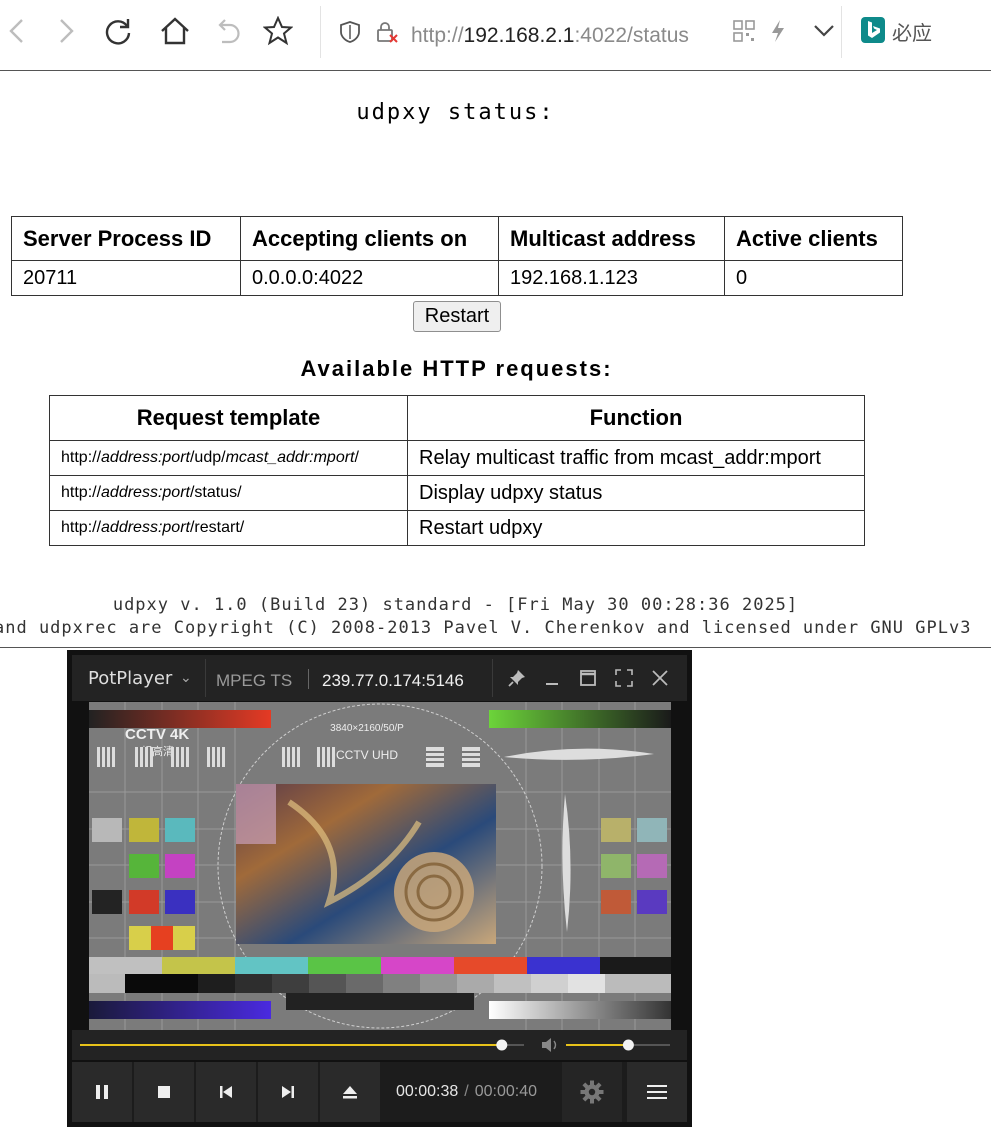 This screenshot has width=991, height=1137. I want to click on seek-handle, so click(502, 1045).